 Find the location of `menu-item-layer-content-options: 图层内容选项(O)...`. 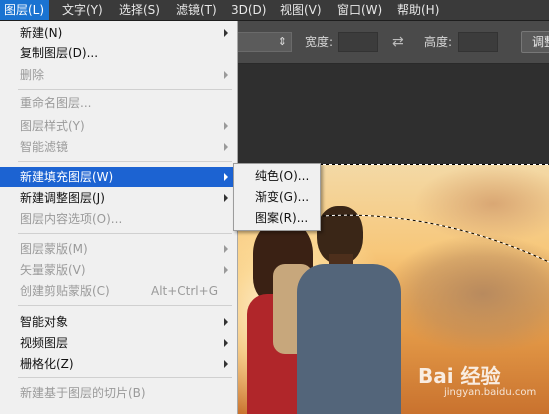

menu-item-layer-content-options: 图层内容选项(O)... is located at coordinates (71, 219).